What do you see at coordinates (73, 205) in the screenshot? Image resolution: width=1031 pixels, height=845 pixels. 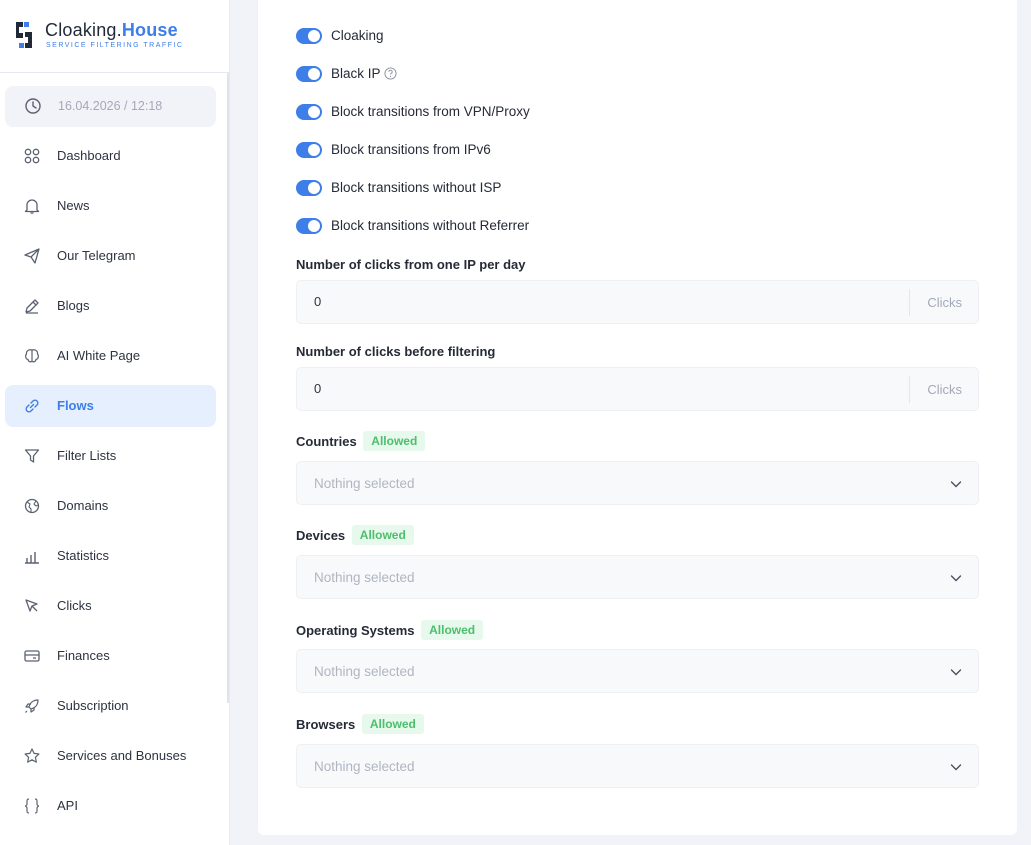 I see `sidebar-item-label: News` at bounding box center [73, 205].